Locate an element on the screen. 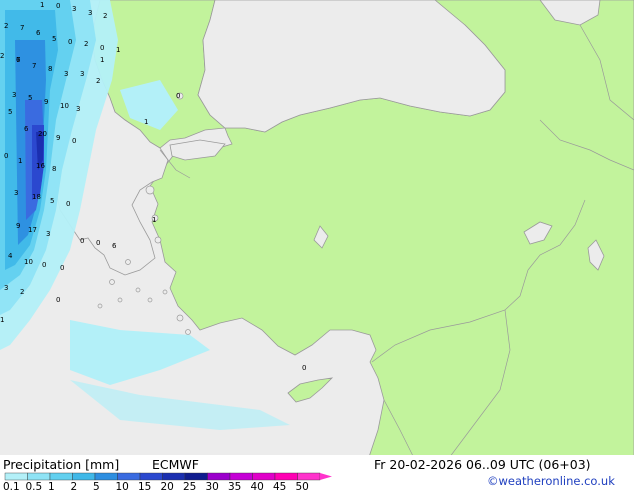  legend-tick-label: 40 is located at coordinates (257, 487).